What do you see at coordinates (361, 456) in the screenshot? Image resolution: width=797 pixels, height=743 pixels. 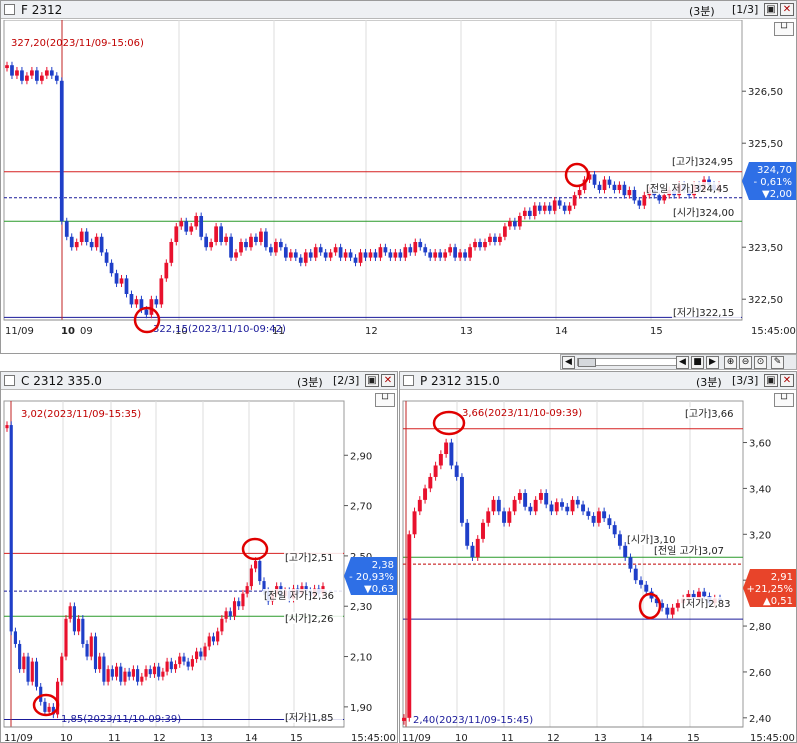 I see `y-axis-label: 2,90` at bounding box center [361, 456].